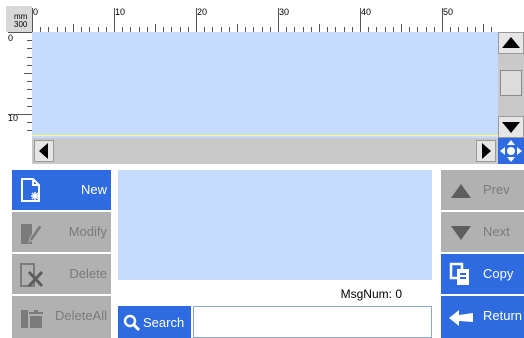 The image size is (524, 338). What do you see at coordinates (503, 315) in the screenshot?
I see `return-button-label: Return` at bounding box center [503, 315].